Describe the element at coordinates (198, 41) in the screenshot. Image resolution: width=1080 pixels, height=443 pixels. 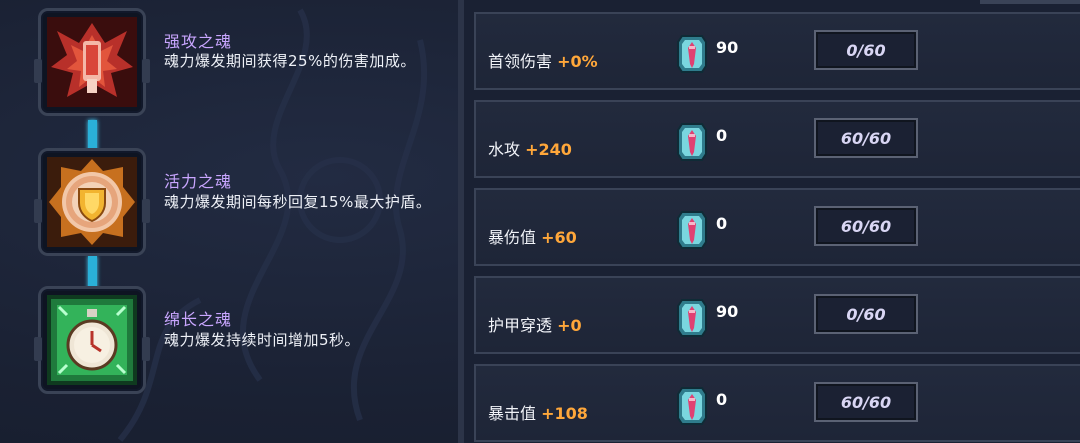
I see `soul-name: 强攻之魂` at that location.